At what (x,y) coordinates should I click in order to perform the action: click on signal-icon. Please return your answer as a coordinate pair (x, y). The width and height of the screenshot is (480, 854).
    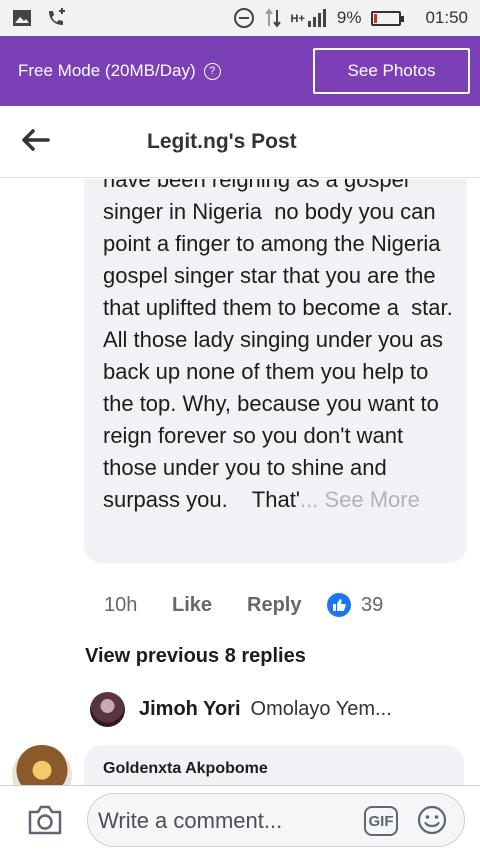
    Looking at the image, I should click on (316, 18).